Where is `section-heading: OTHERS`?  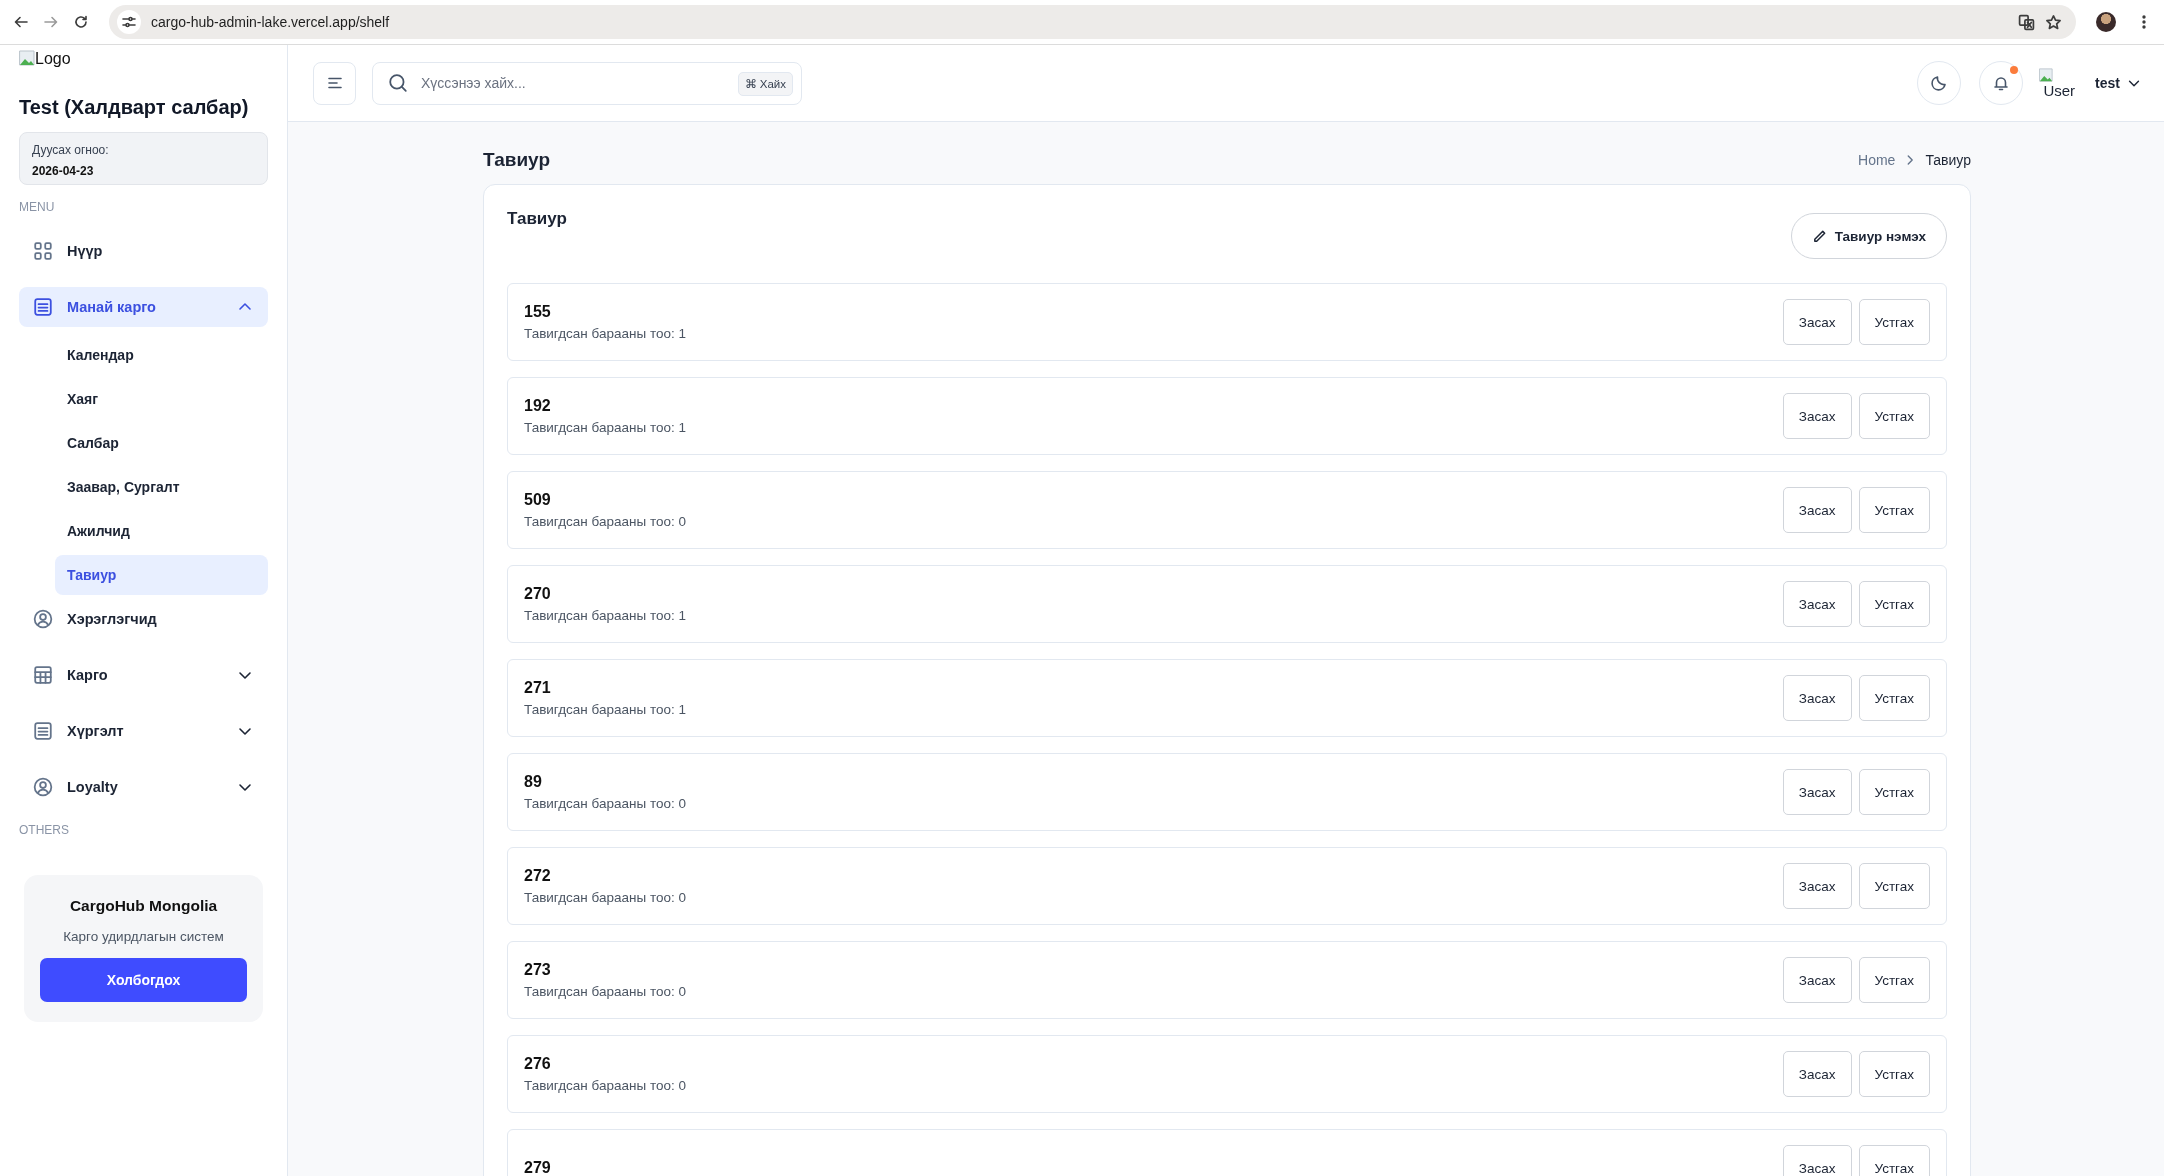
section-heading: OTHERS is located at coordinates (44, 830).